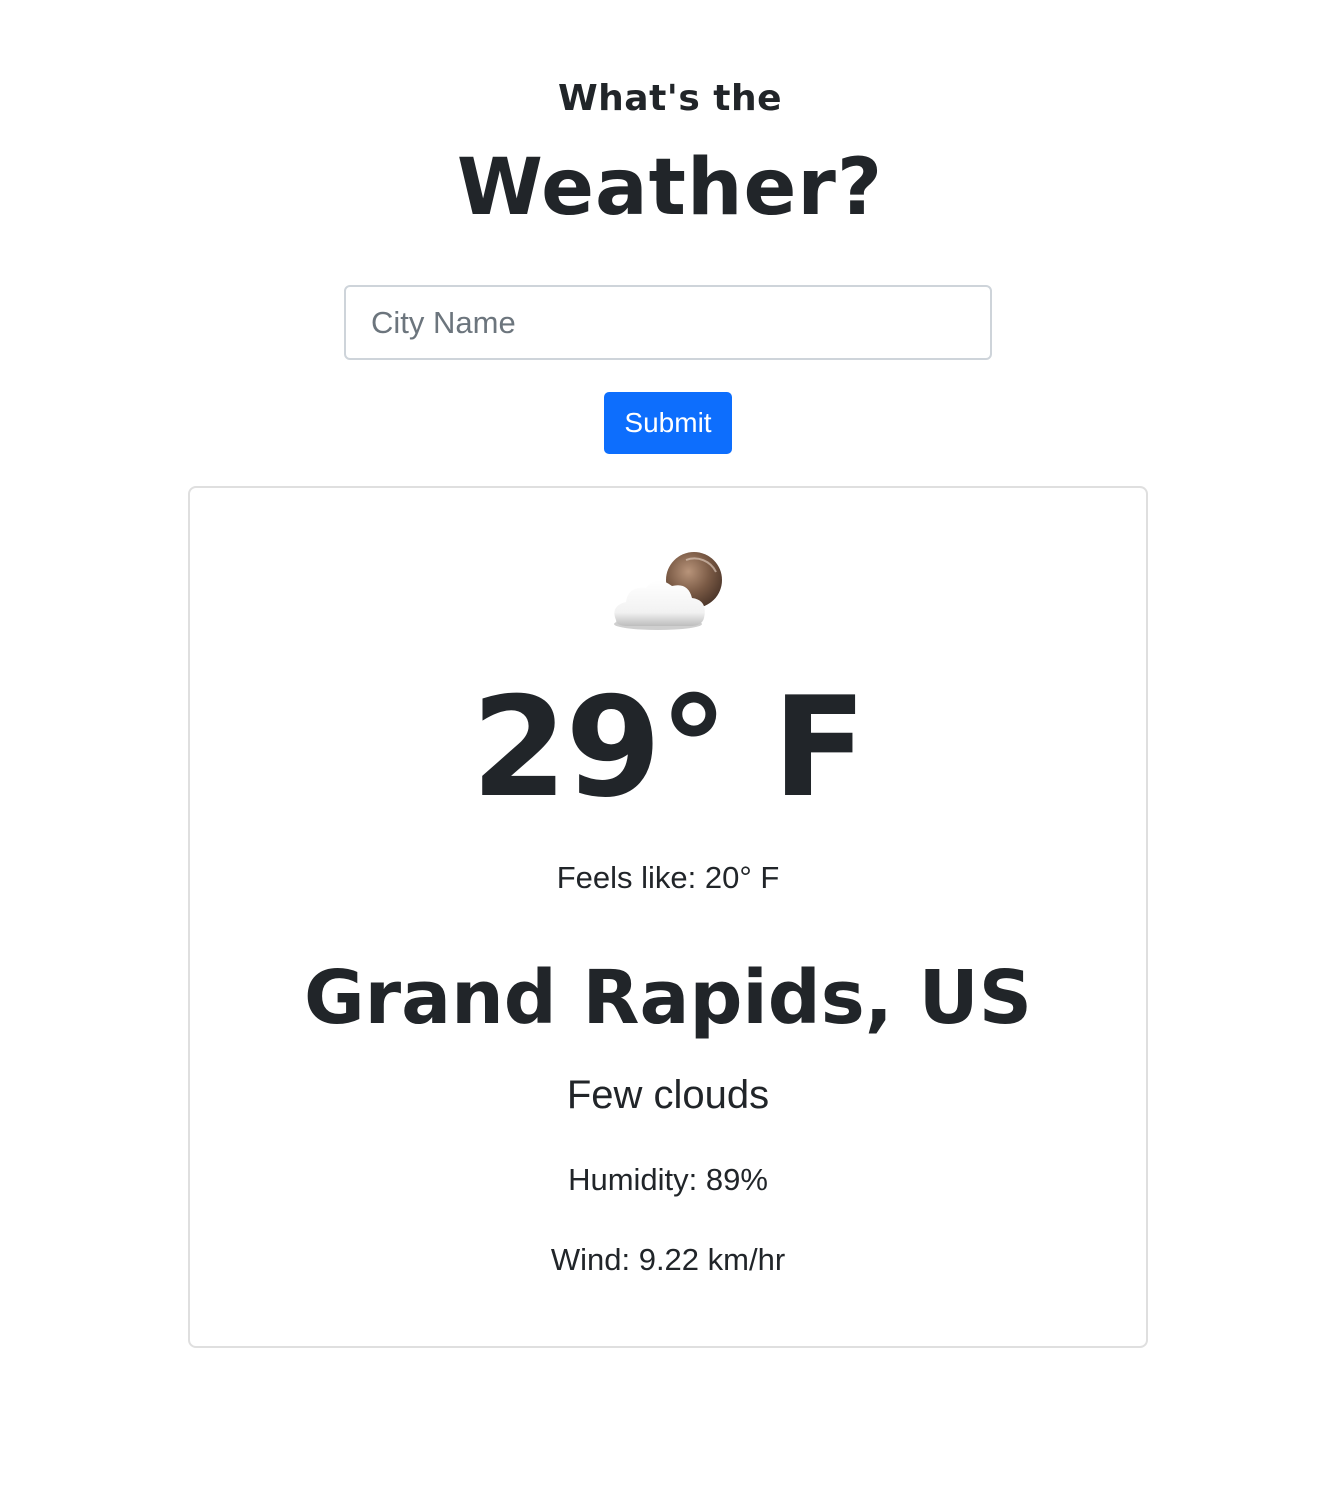 The image size is (1340, 1504). What do you see at coordinates (670, 590) in the screenshot?
I see `few-clouds-night-icon` at bounding box center [670, 590].